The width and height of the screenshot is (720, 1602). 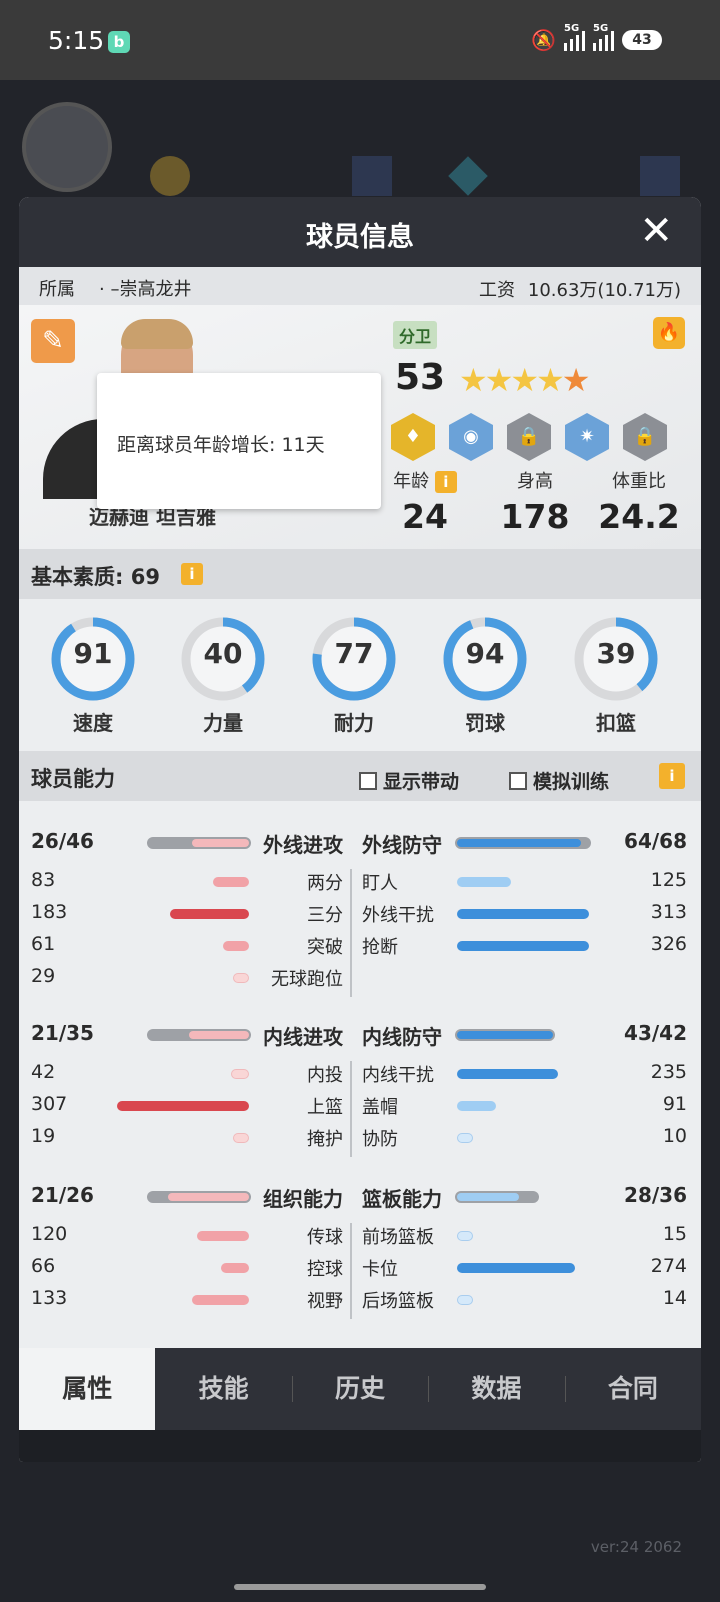 I want to click on add-coin-button, so click(x=372, y=176).